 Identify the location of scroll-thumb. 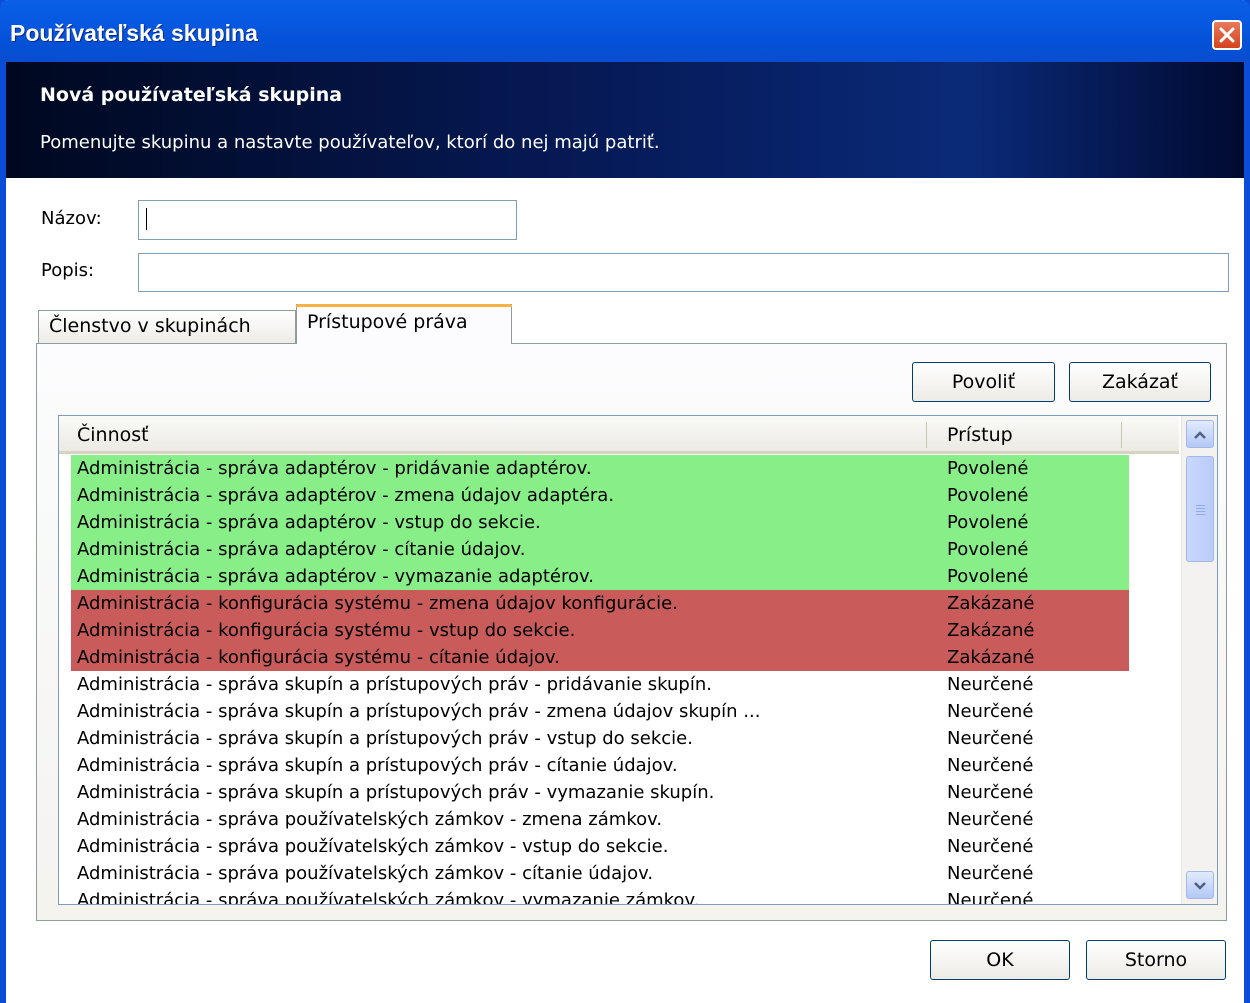
(1200, 509).